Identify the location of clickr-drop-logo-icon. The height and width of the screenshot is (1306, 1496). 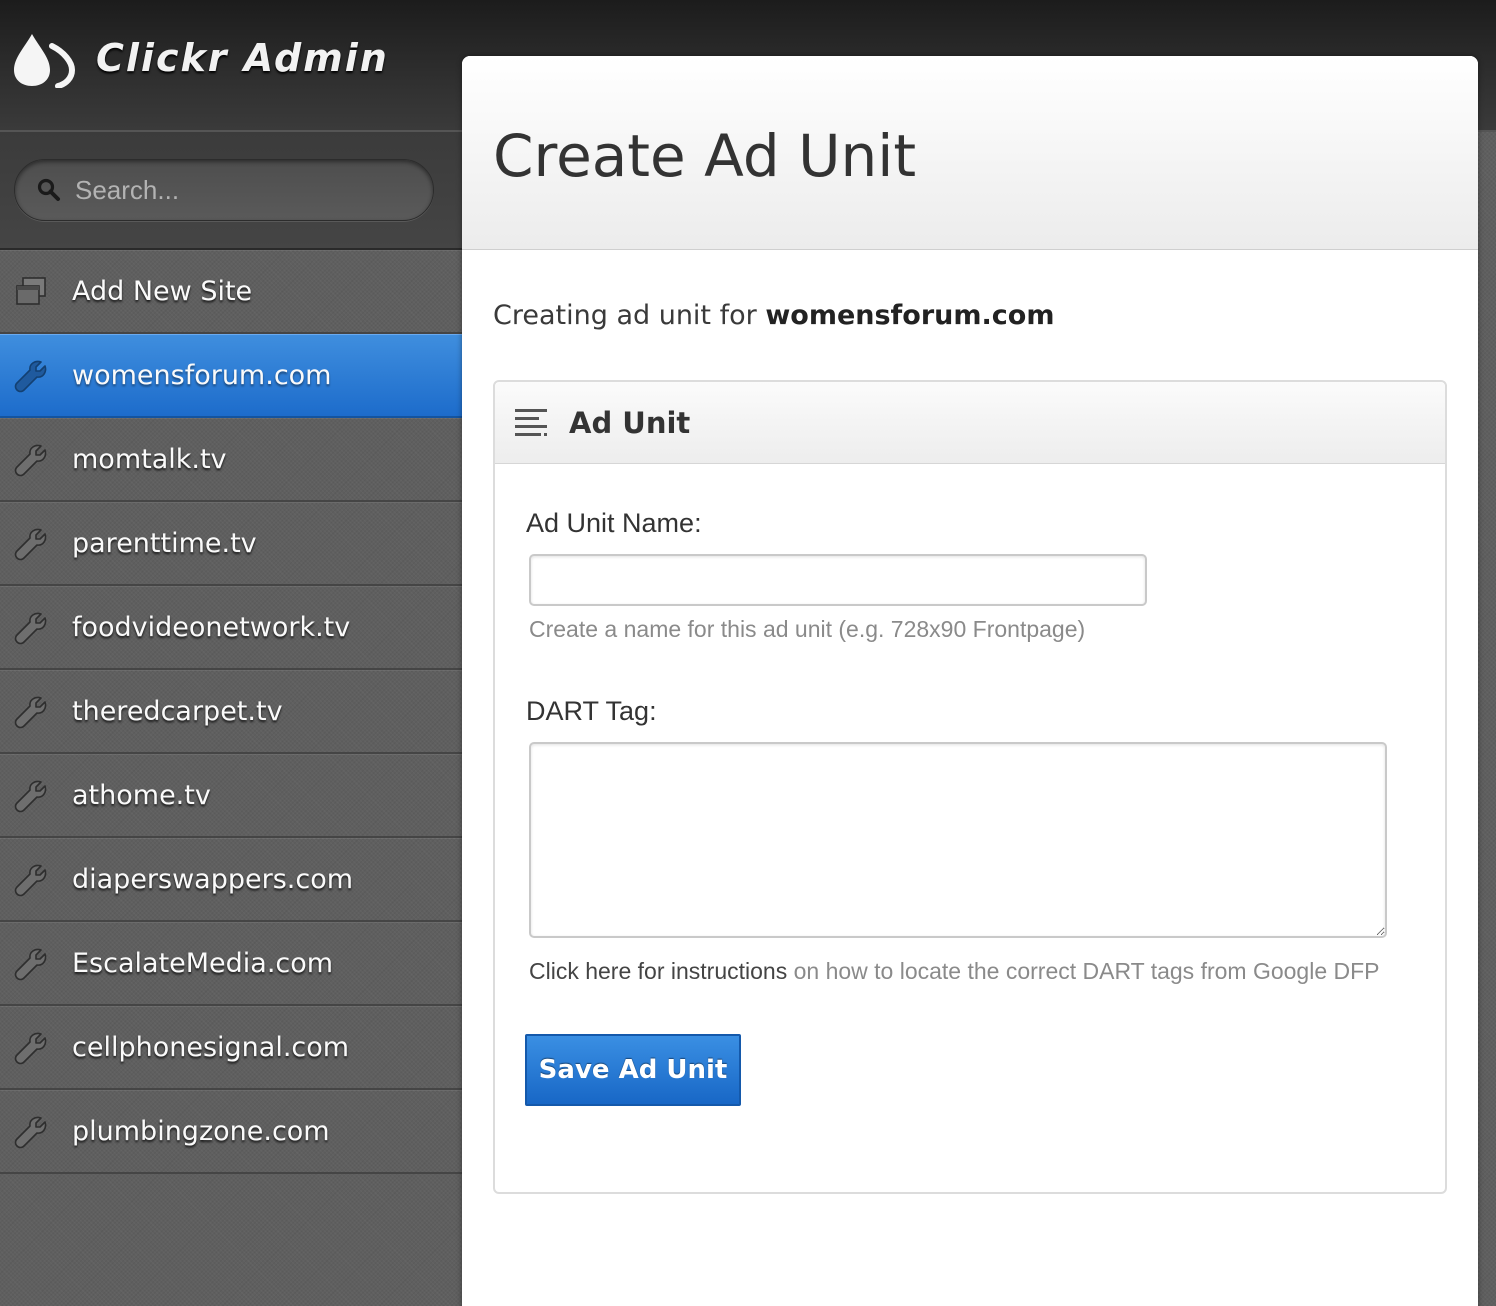
(45, 61).